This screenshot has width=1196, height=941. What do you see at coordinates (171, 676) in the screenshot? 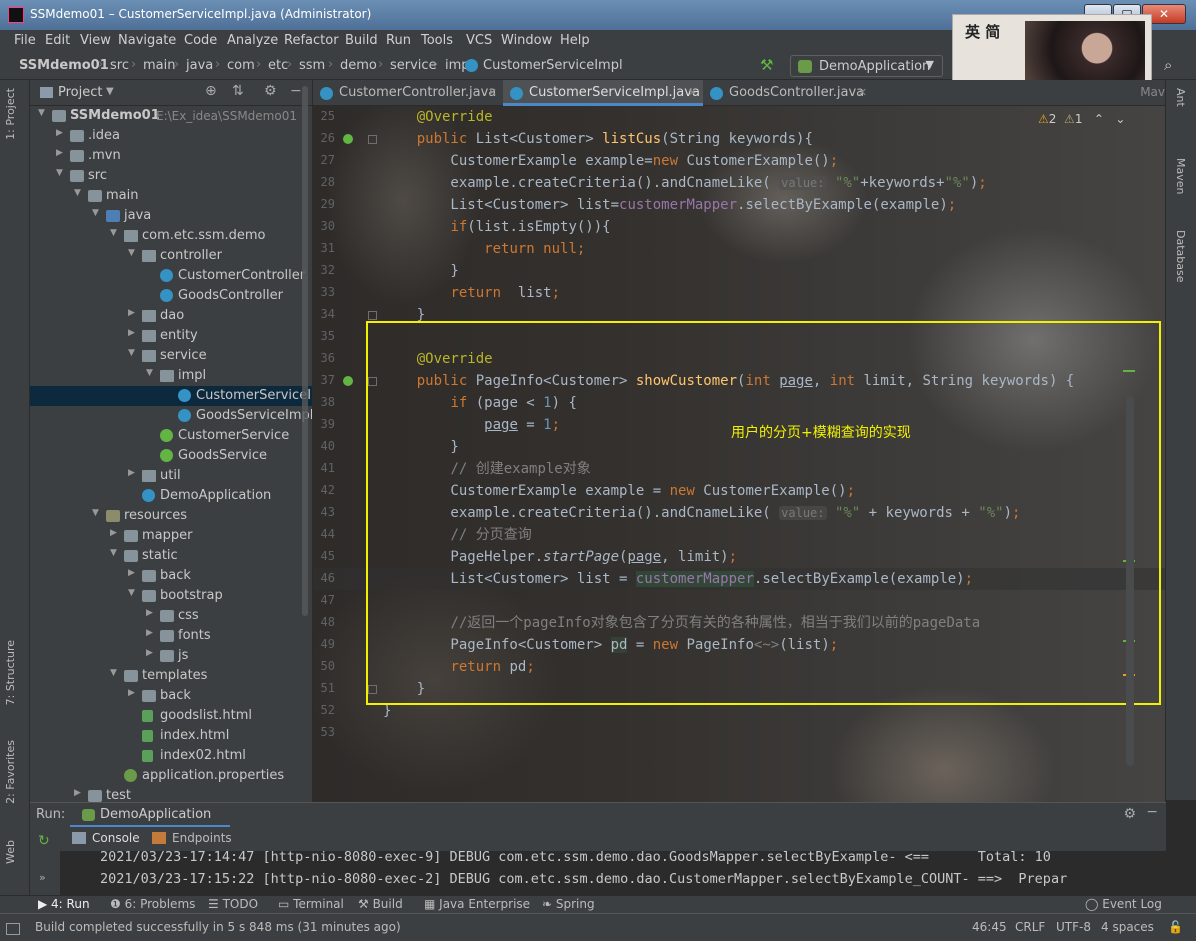
I see `tree-item: ▼ templates` at bounding box center [171, 676].